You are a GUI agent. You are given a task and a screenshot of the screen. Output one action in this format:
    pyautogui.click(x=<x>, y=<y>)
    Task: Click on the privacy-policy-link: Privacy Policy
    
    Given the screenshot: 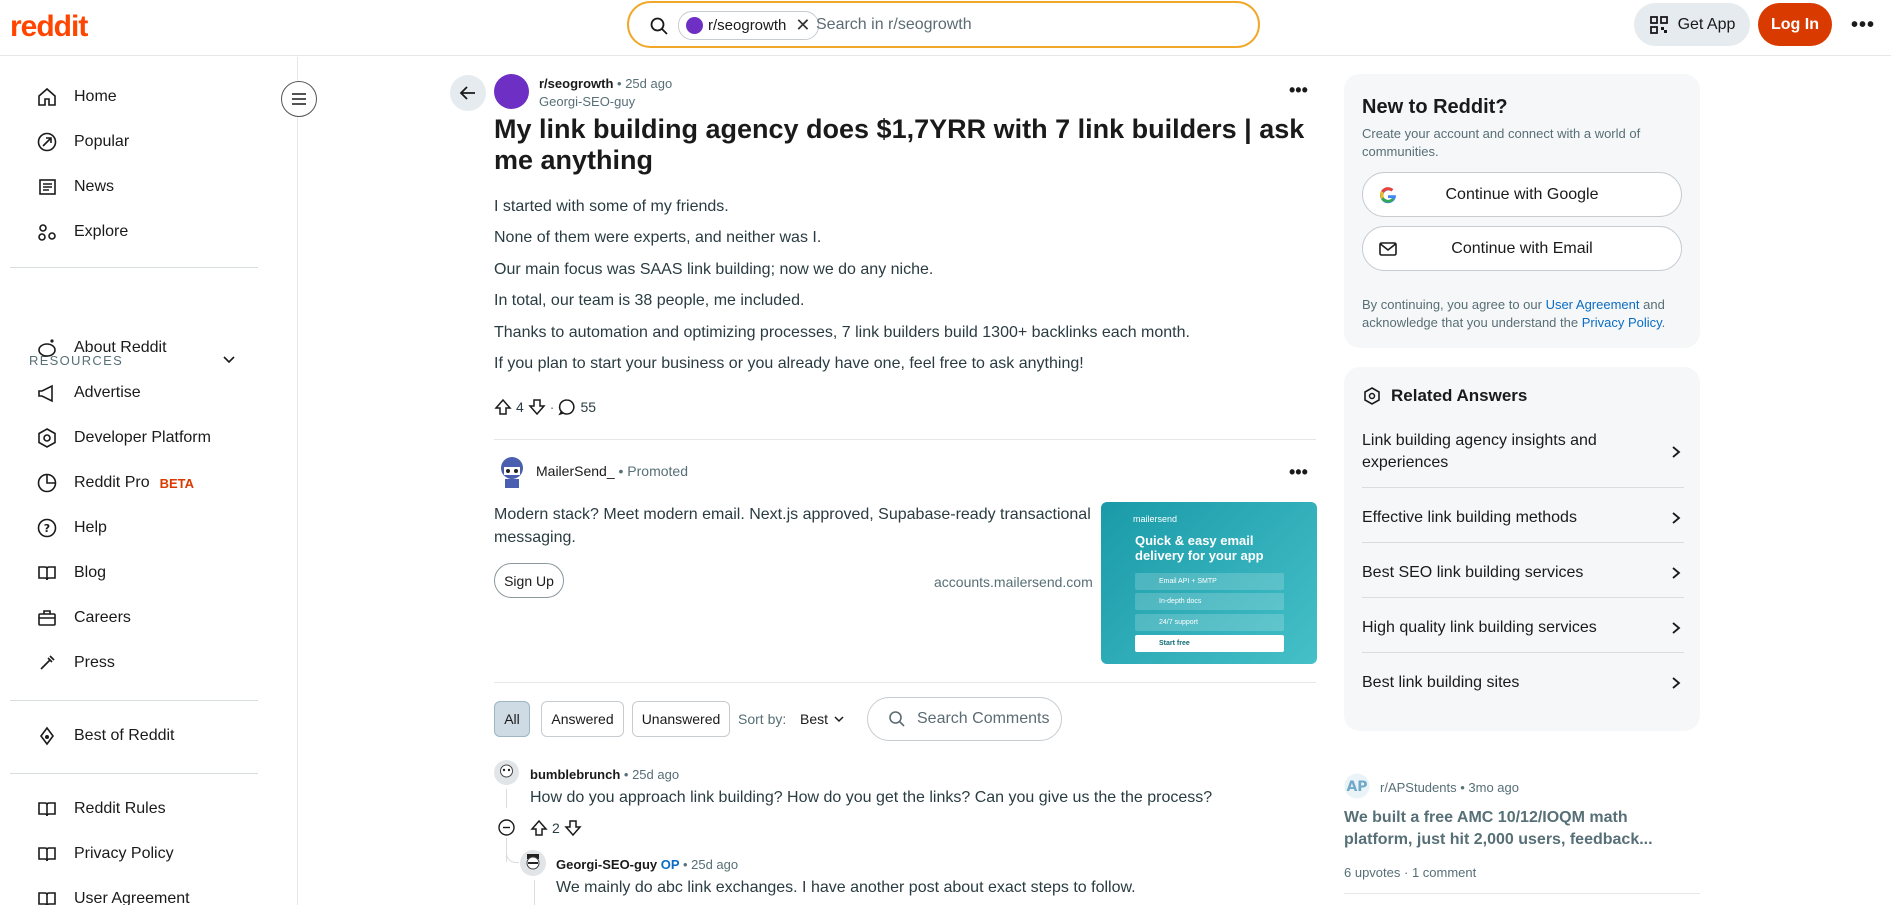 What is the action you would take?
    pyautogui.click(x=1622, y=322)
    